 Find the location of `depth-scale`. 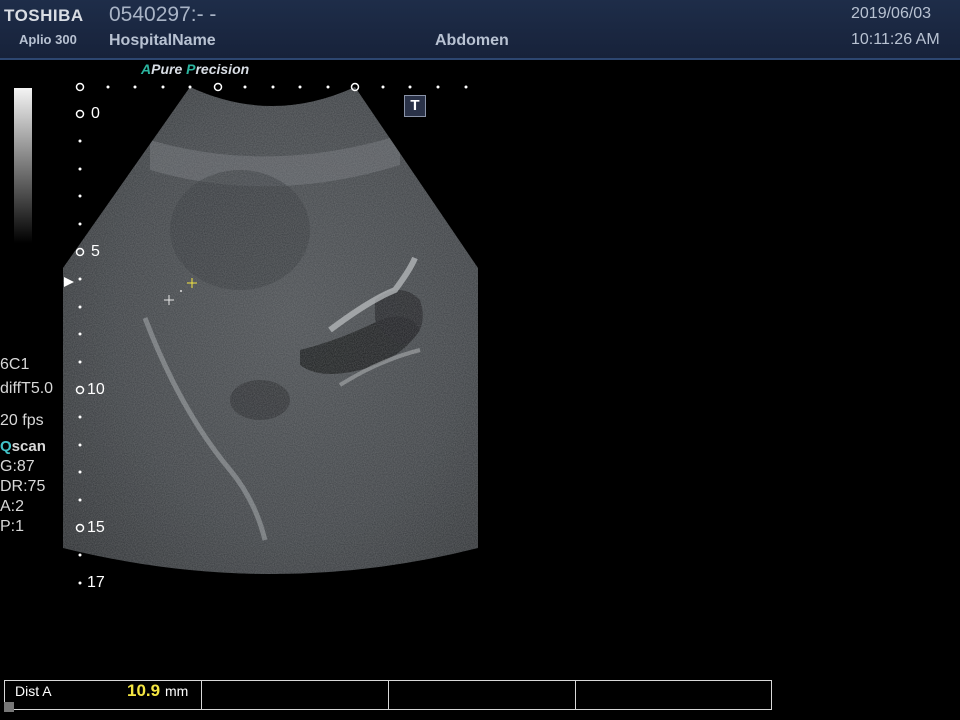

depth-scale is located at coordinates (80, 347).